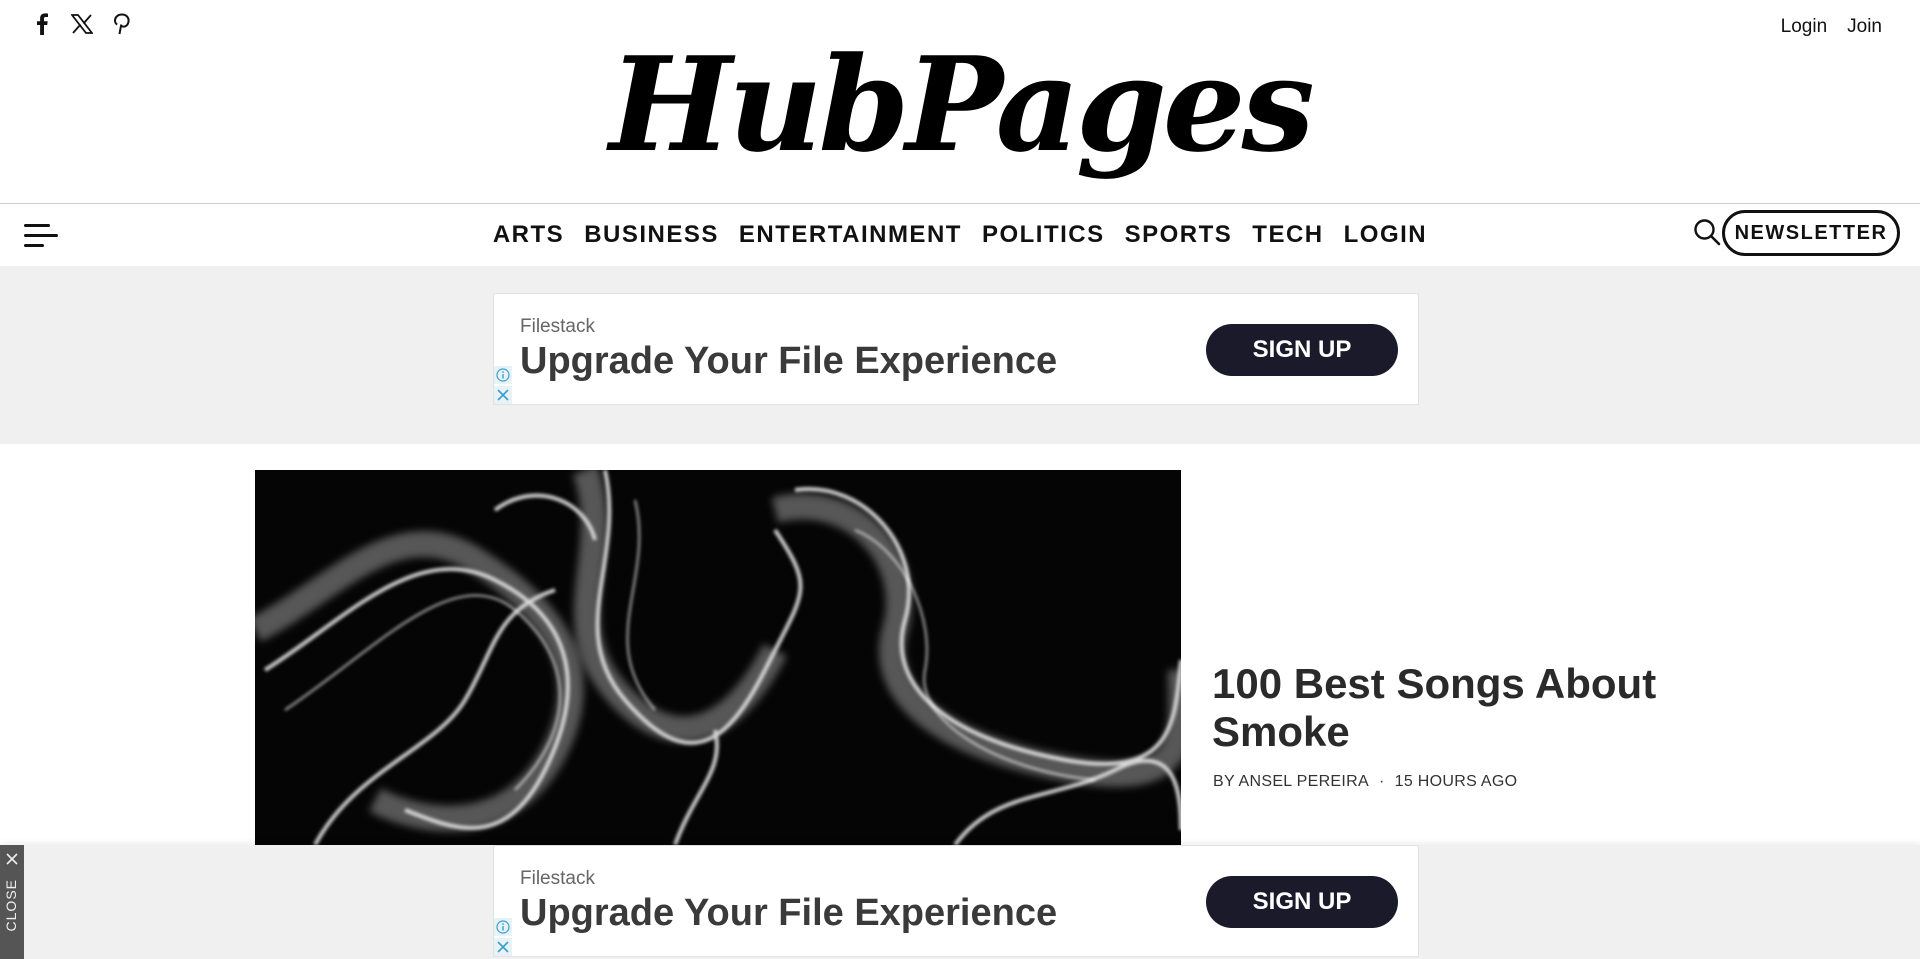 The image size is (1920, 959). Describe the element at coordinates (1291, 781) in the screenshot. I see `feature-byline: BY ANSEL PEREIRA` at that location.